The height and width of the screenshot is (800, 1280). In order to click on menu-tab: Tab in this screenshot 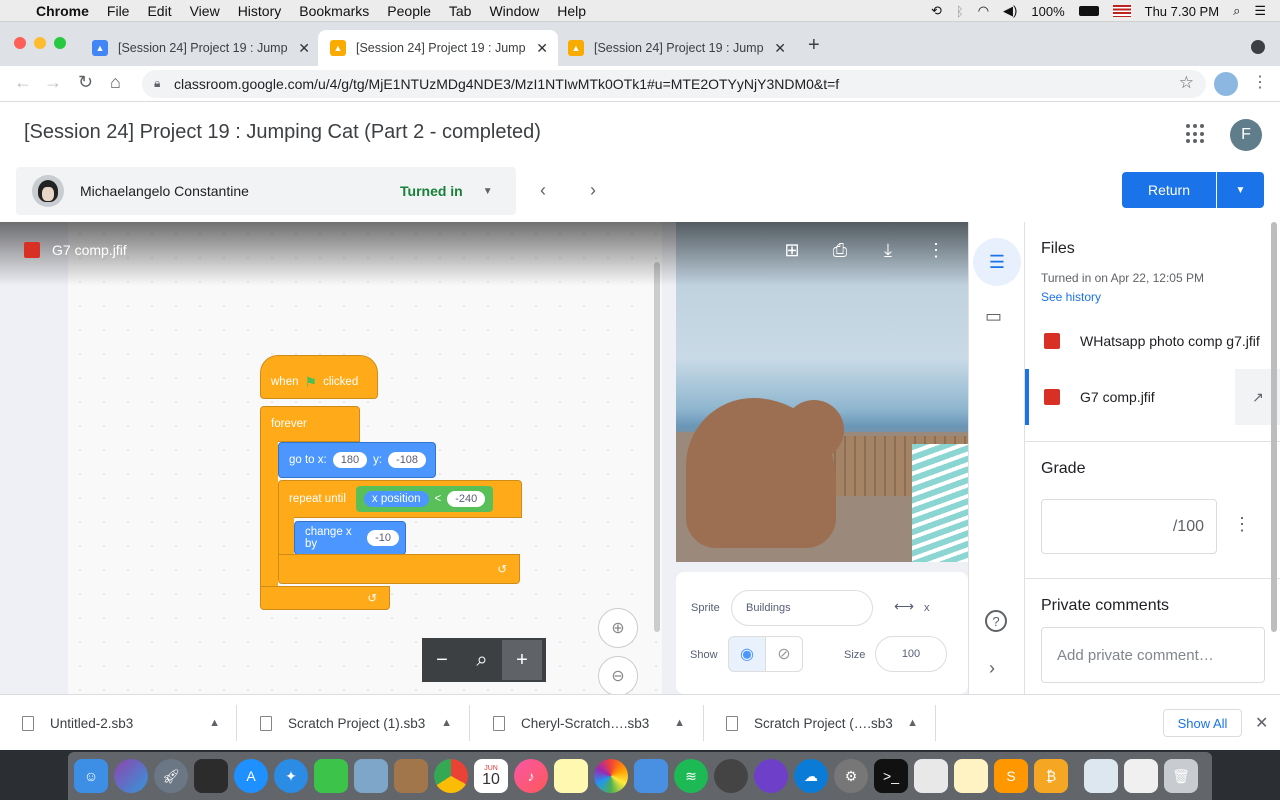, I will do `click(460, 11)`.